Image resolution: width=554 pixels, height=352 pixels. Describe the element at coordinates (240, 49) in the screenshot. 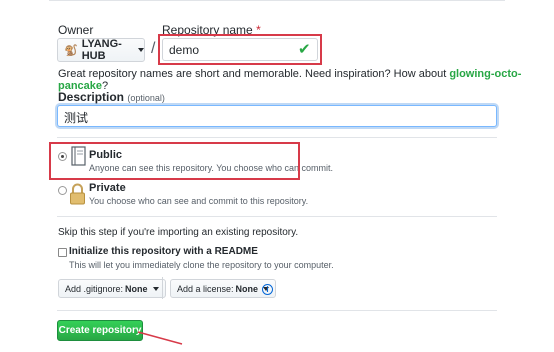

I see `annotation-highlight-repo-name` at that location.